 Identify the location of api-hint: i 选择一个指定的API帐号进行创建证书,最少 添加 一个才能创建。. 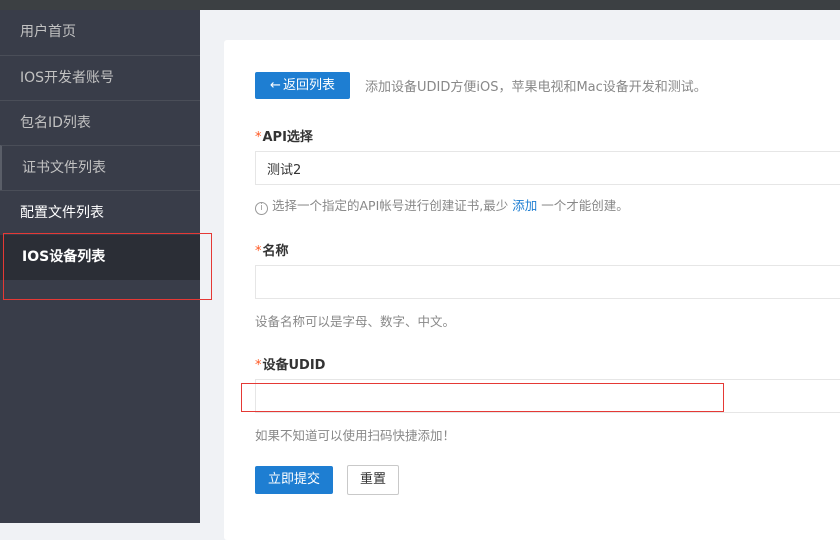
(442, 205).